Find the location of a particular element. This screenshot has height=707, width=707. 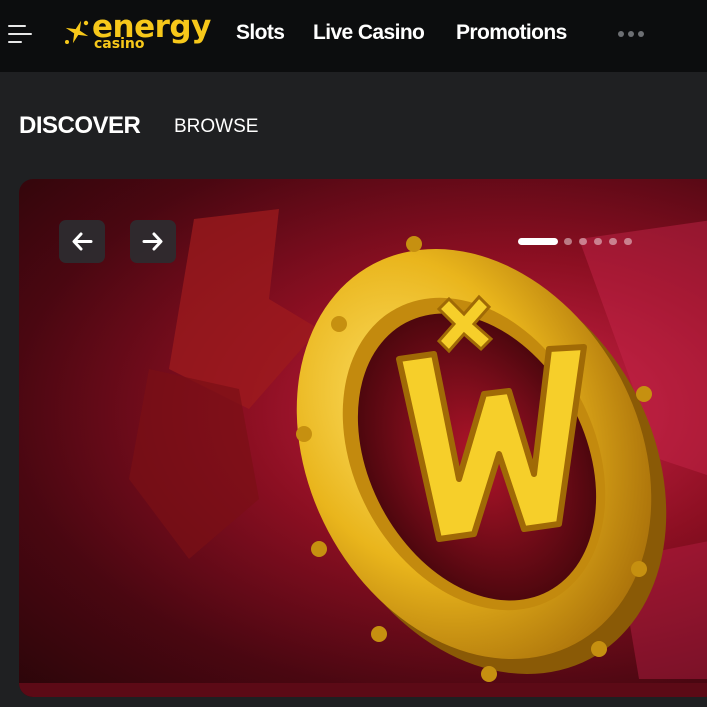

carousel-prev-button is located at coordinates (82, 241).